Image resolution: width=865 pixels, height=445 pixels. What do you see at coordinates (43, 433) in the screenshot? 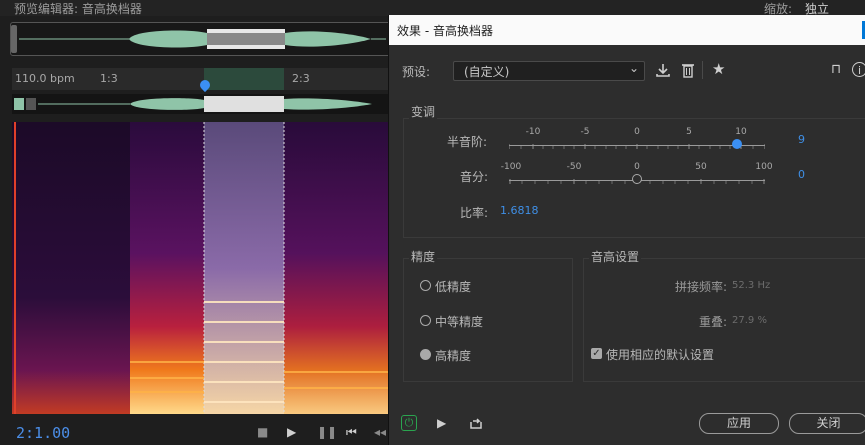
I see `current-time-display: 2:1.00` at bounding box center [43, 433].